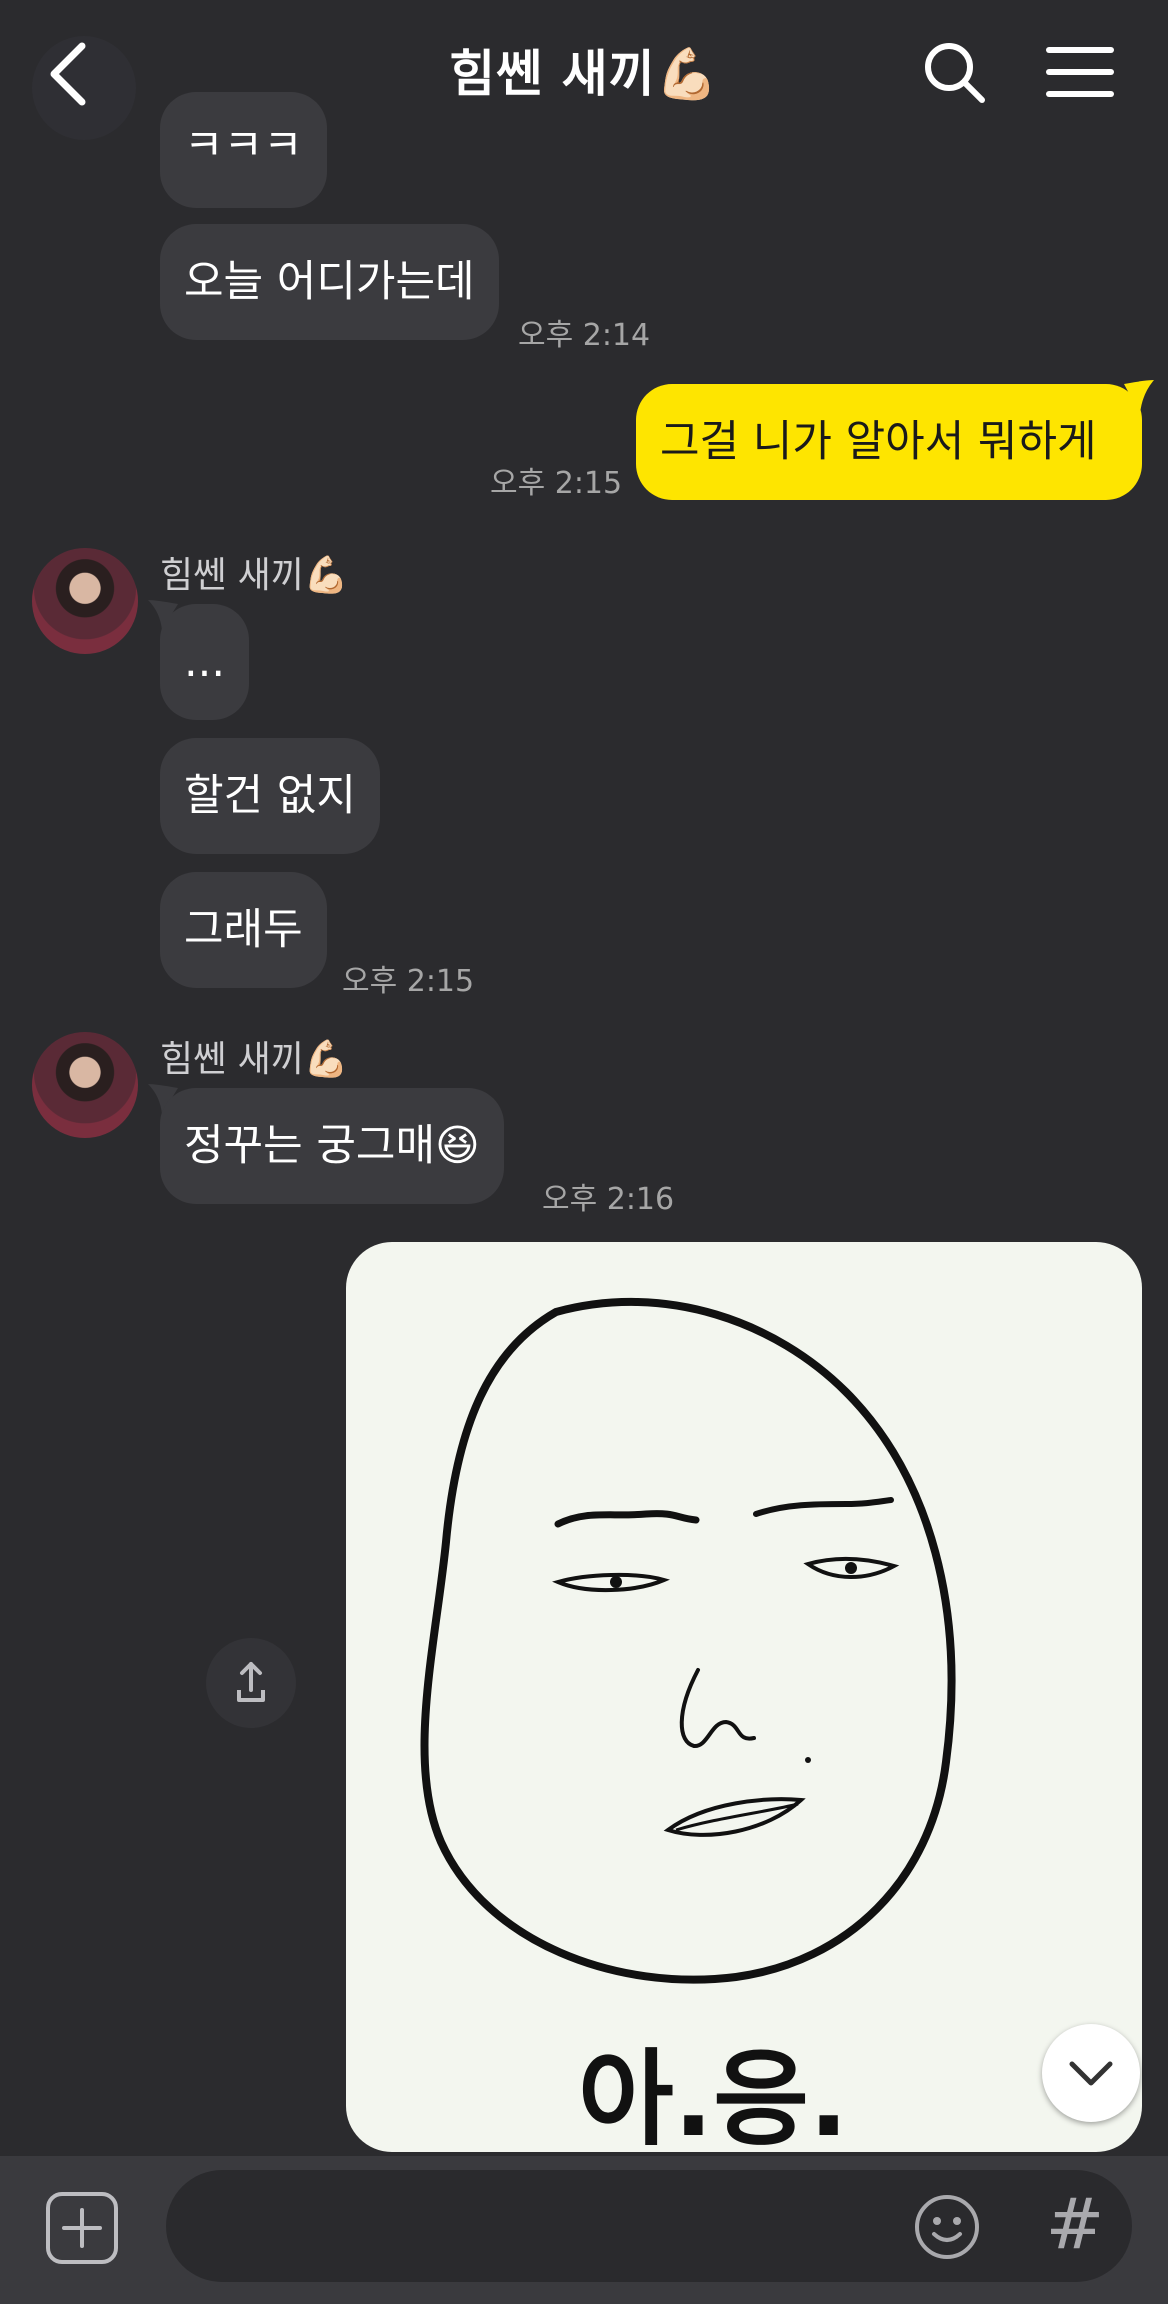 The width and height of the screenshot is (1168, 2304). I want to click on hash-icon: #, so click(1075, 2224).